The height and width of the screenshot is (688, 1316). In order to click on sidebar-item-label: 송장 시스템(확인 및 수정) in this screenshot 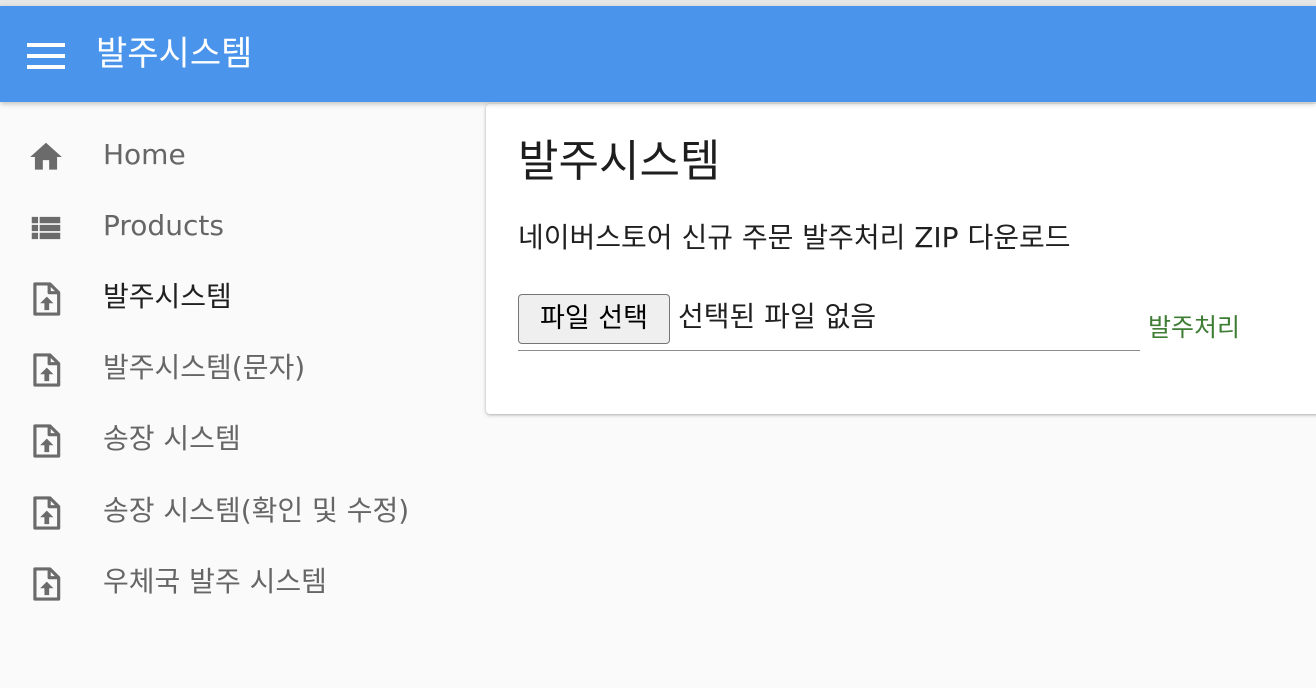, I will do `click(256, 510)`.